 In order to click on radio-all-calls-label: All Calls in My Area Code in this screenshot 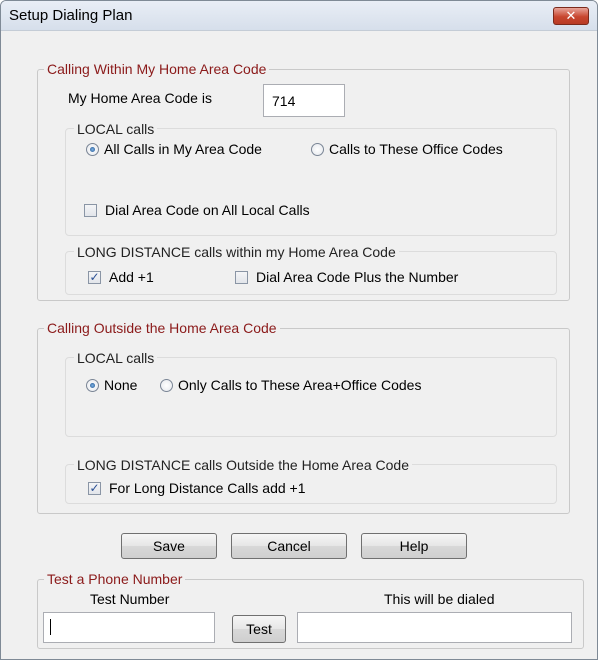, I will do `click(183, 149)`.